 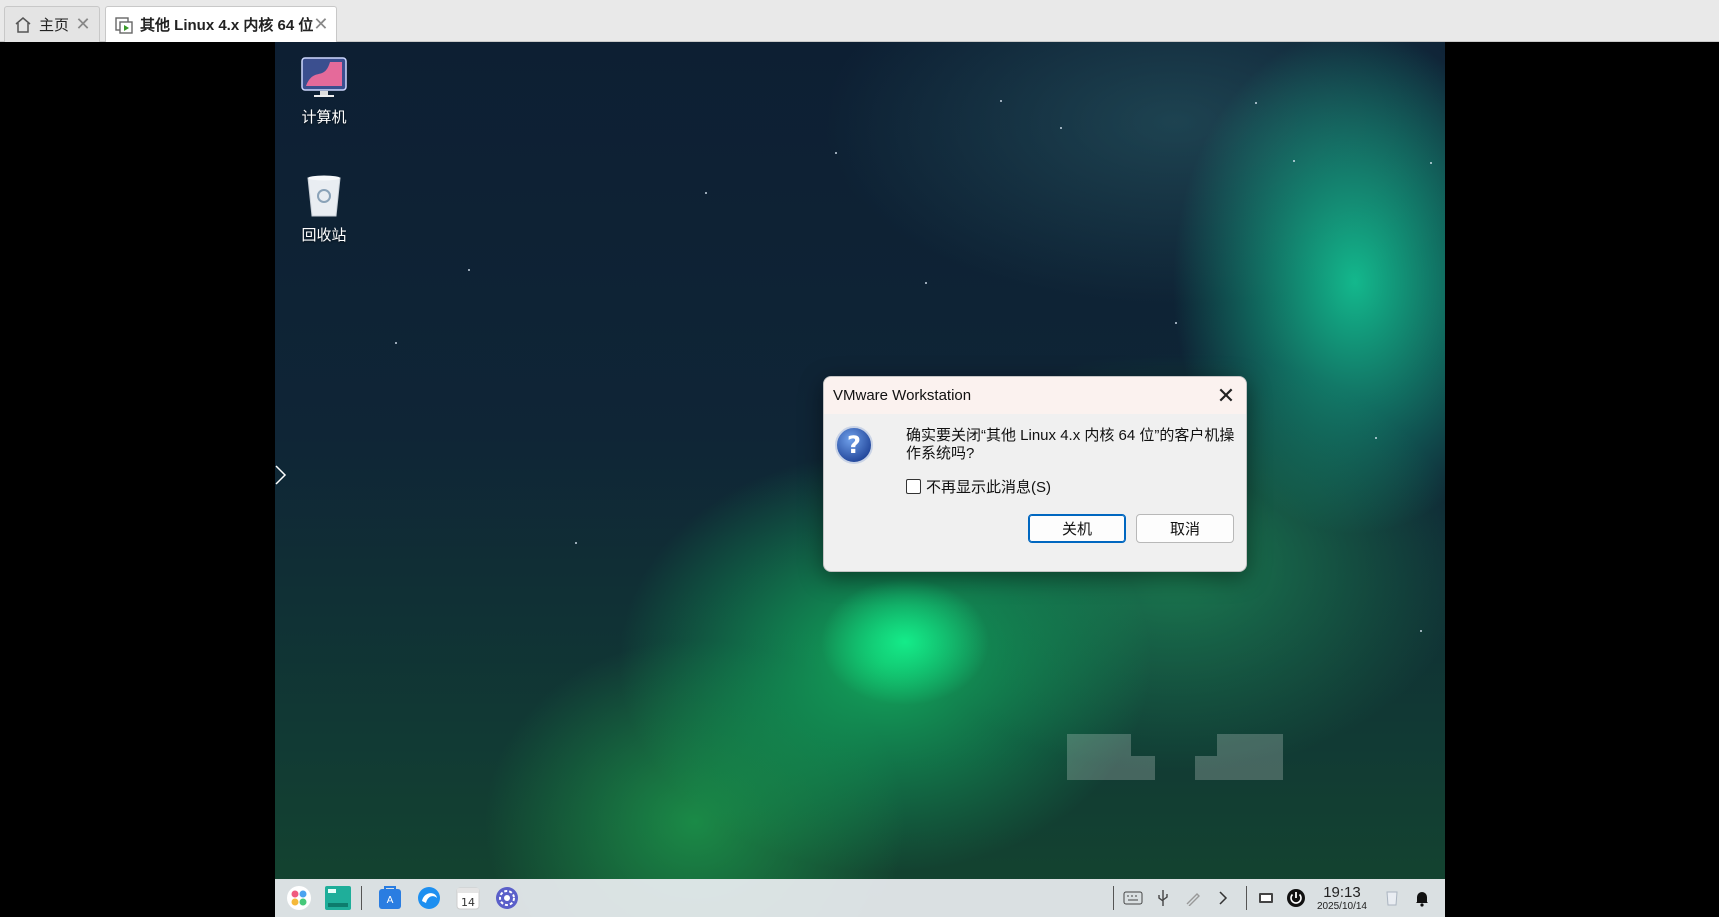 I want to click on desktop-icon-computer: 计算机, so click(x=324, y=91).